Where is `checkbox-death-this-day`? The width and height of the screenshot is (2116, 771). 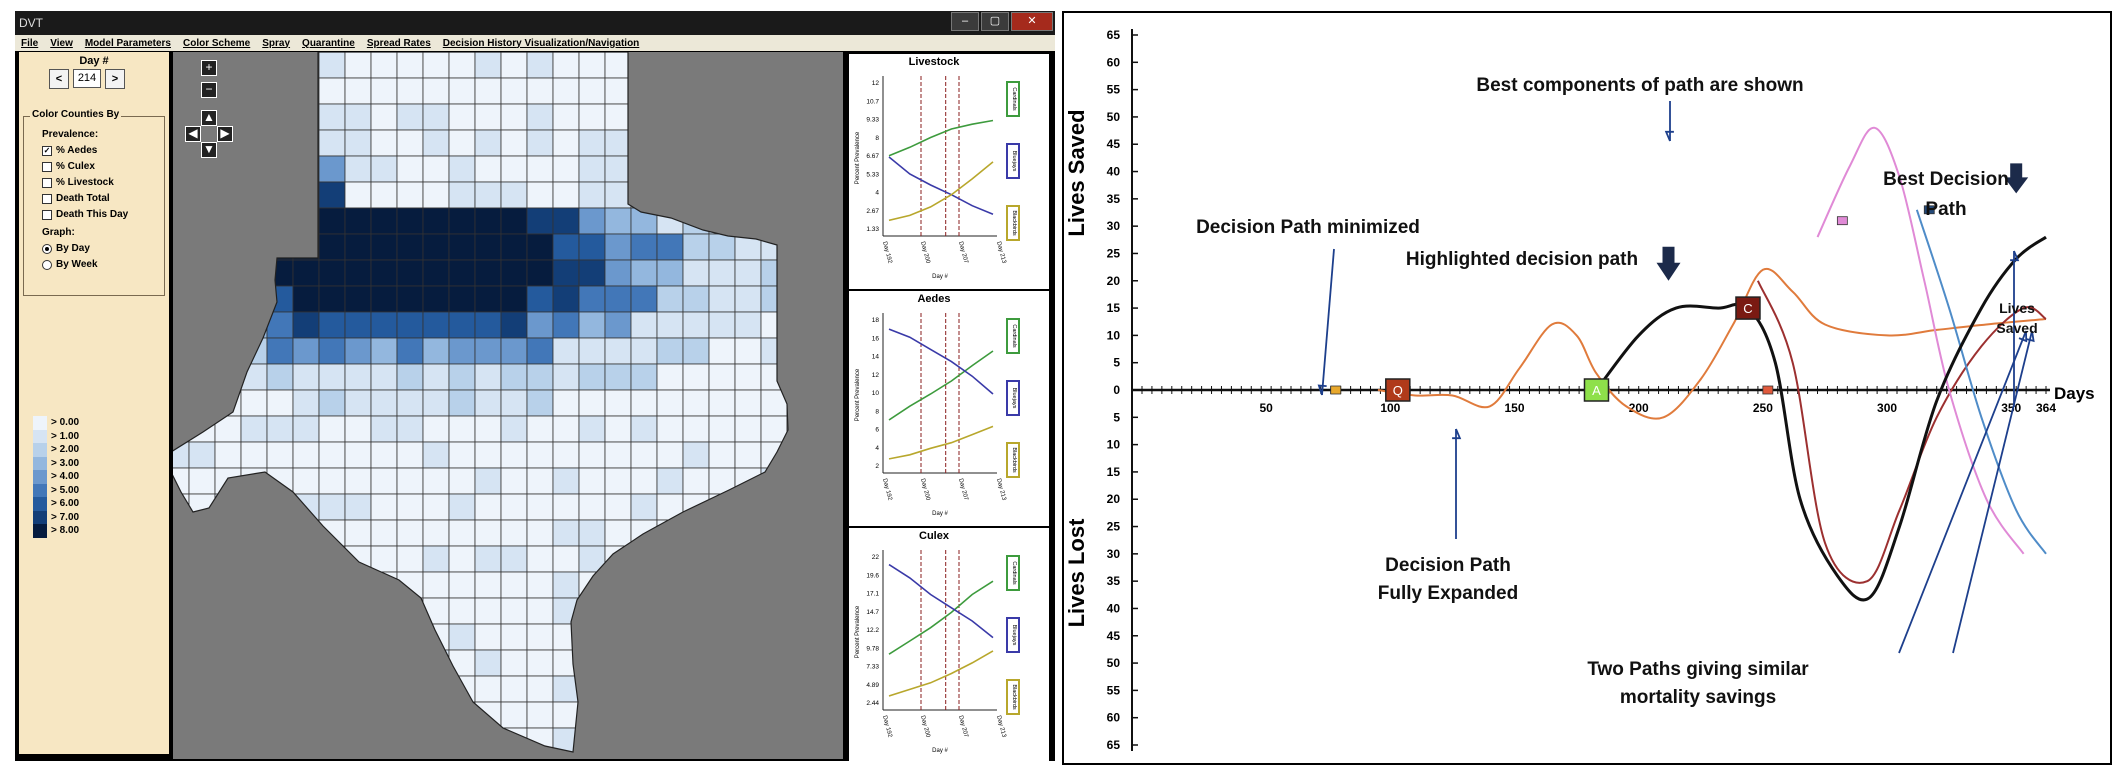 checkbox-death-this-day is located at coordinates (47, 214).